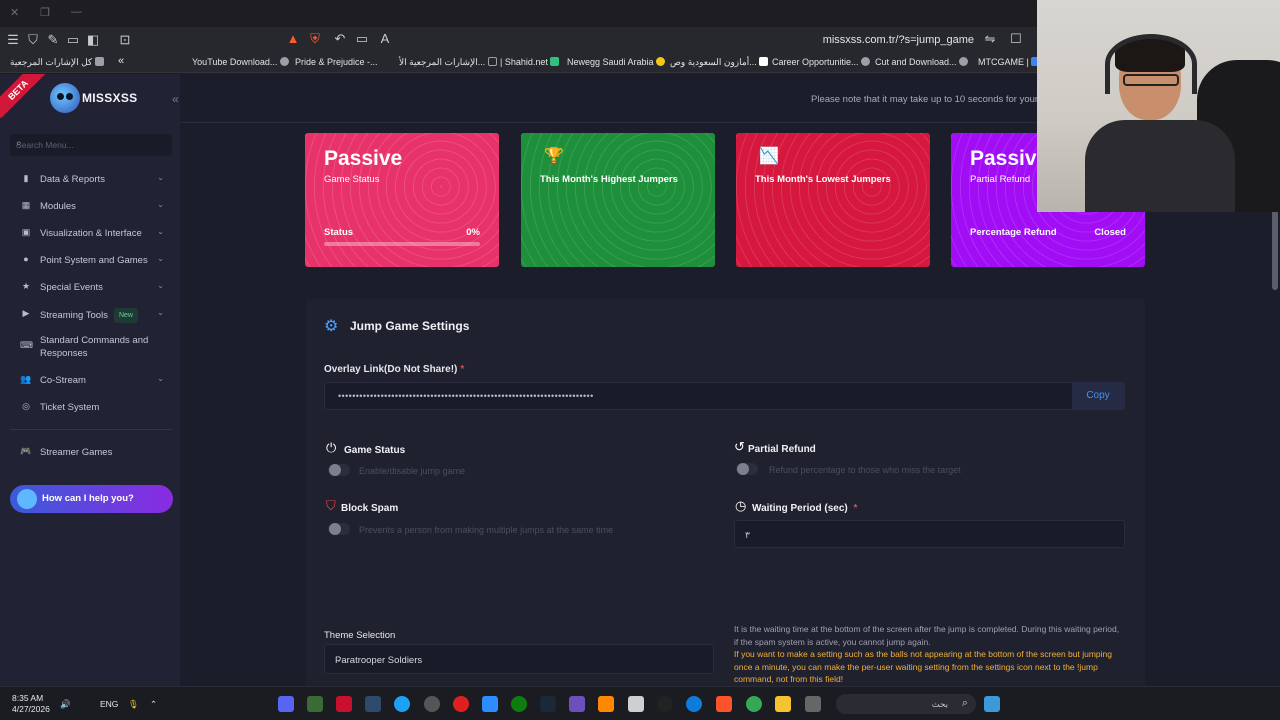  I want to click on taskbar-search-label: بحث, so click(939, 704).